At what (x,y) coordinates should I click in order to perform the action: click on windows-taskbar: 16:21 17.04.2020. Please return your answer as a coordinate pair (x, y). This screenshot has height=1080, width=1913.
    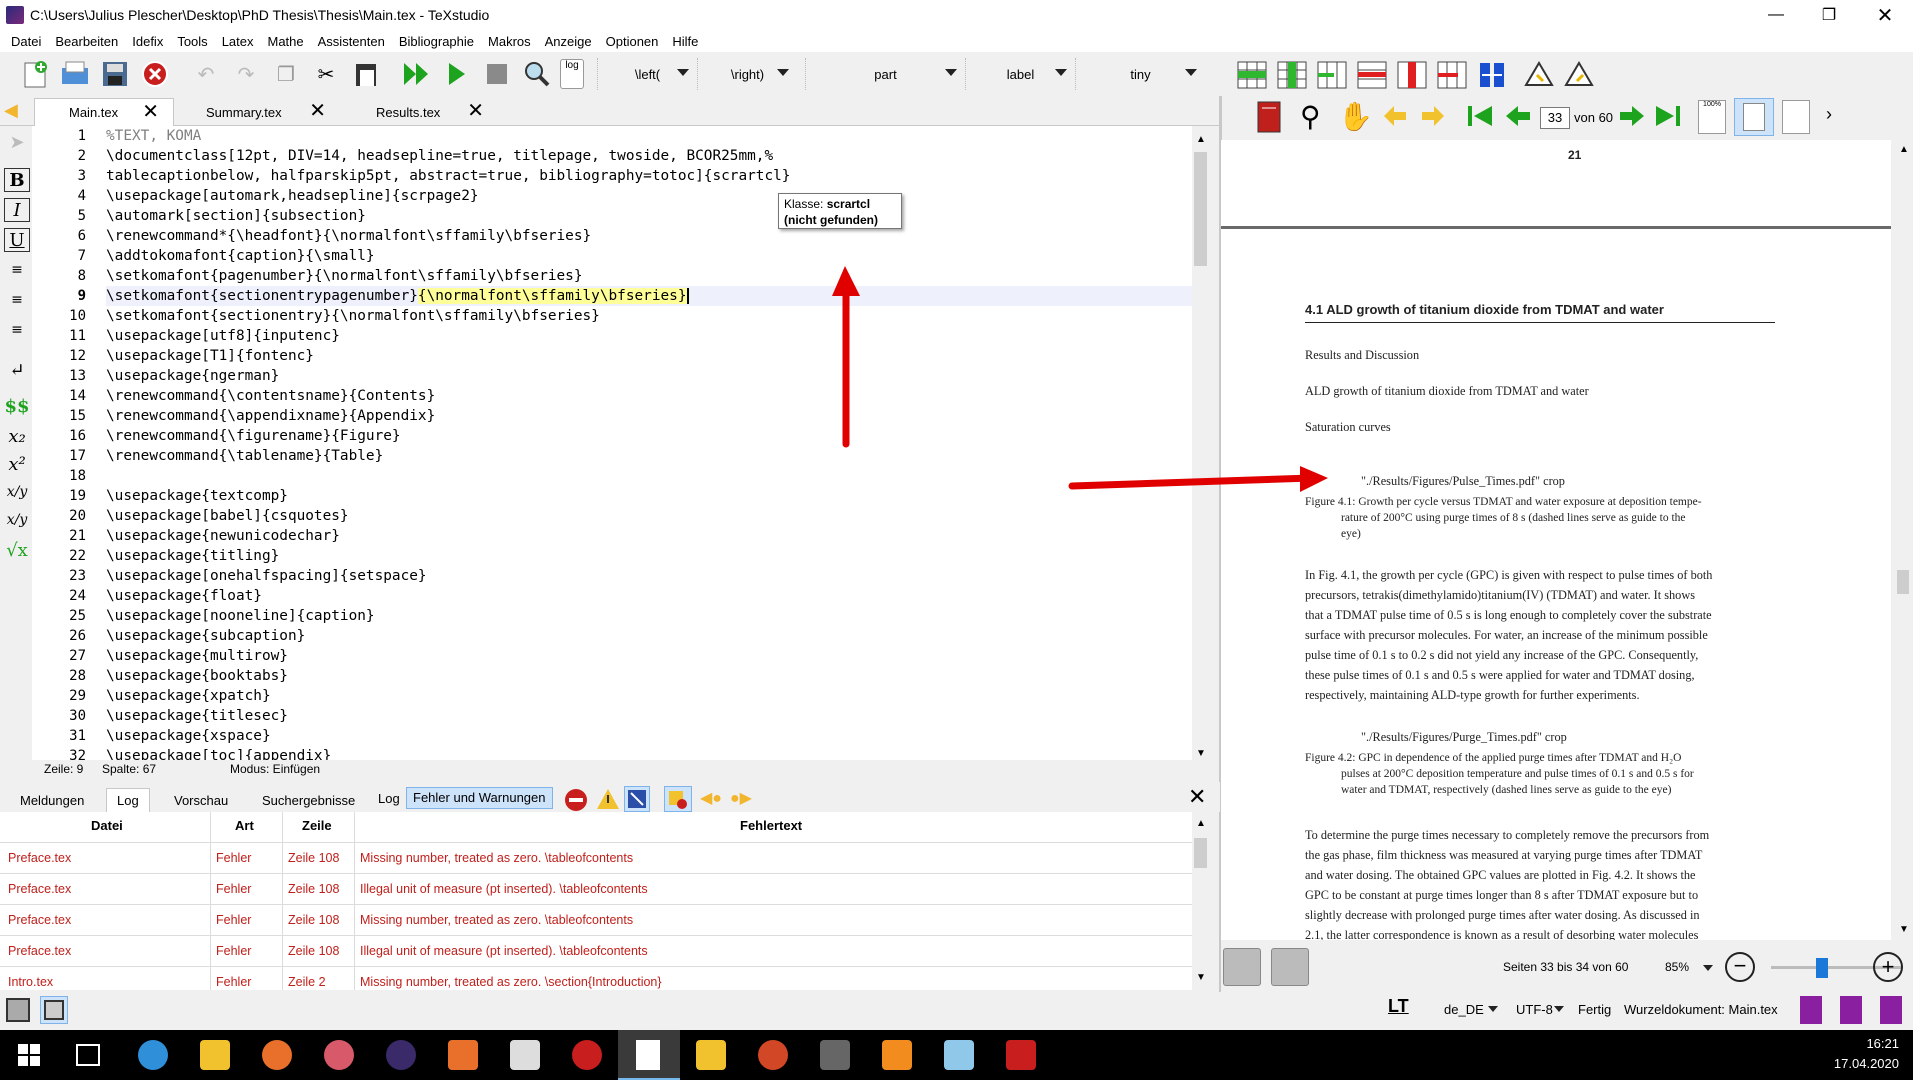
    Looking at the image, I should click on (956, 1055).